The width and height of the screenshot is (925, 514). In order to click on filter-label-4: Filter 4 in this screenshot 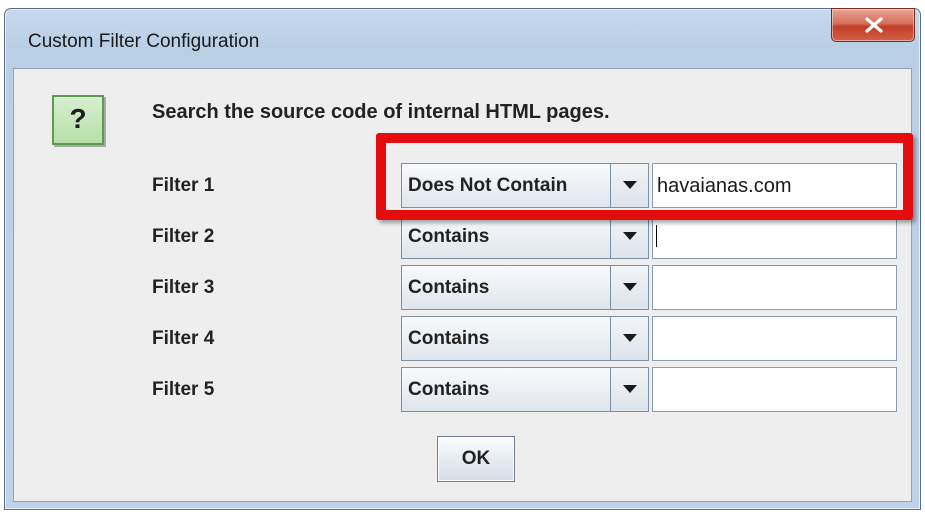, I will do `click(183, 338)`.